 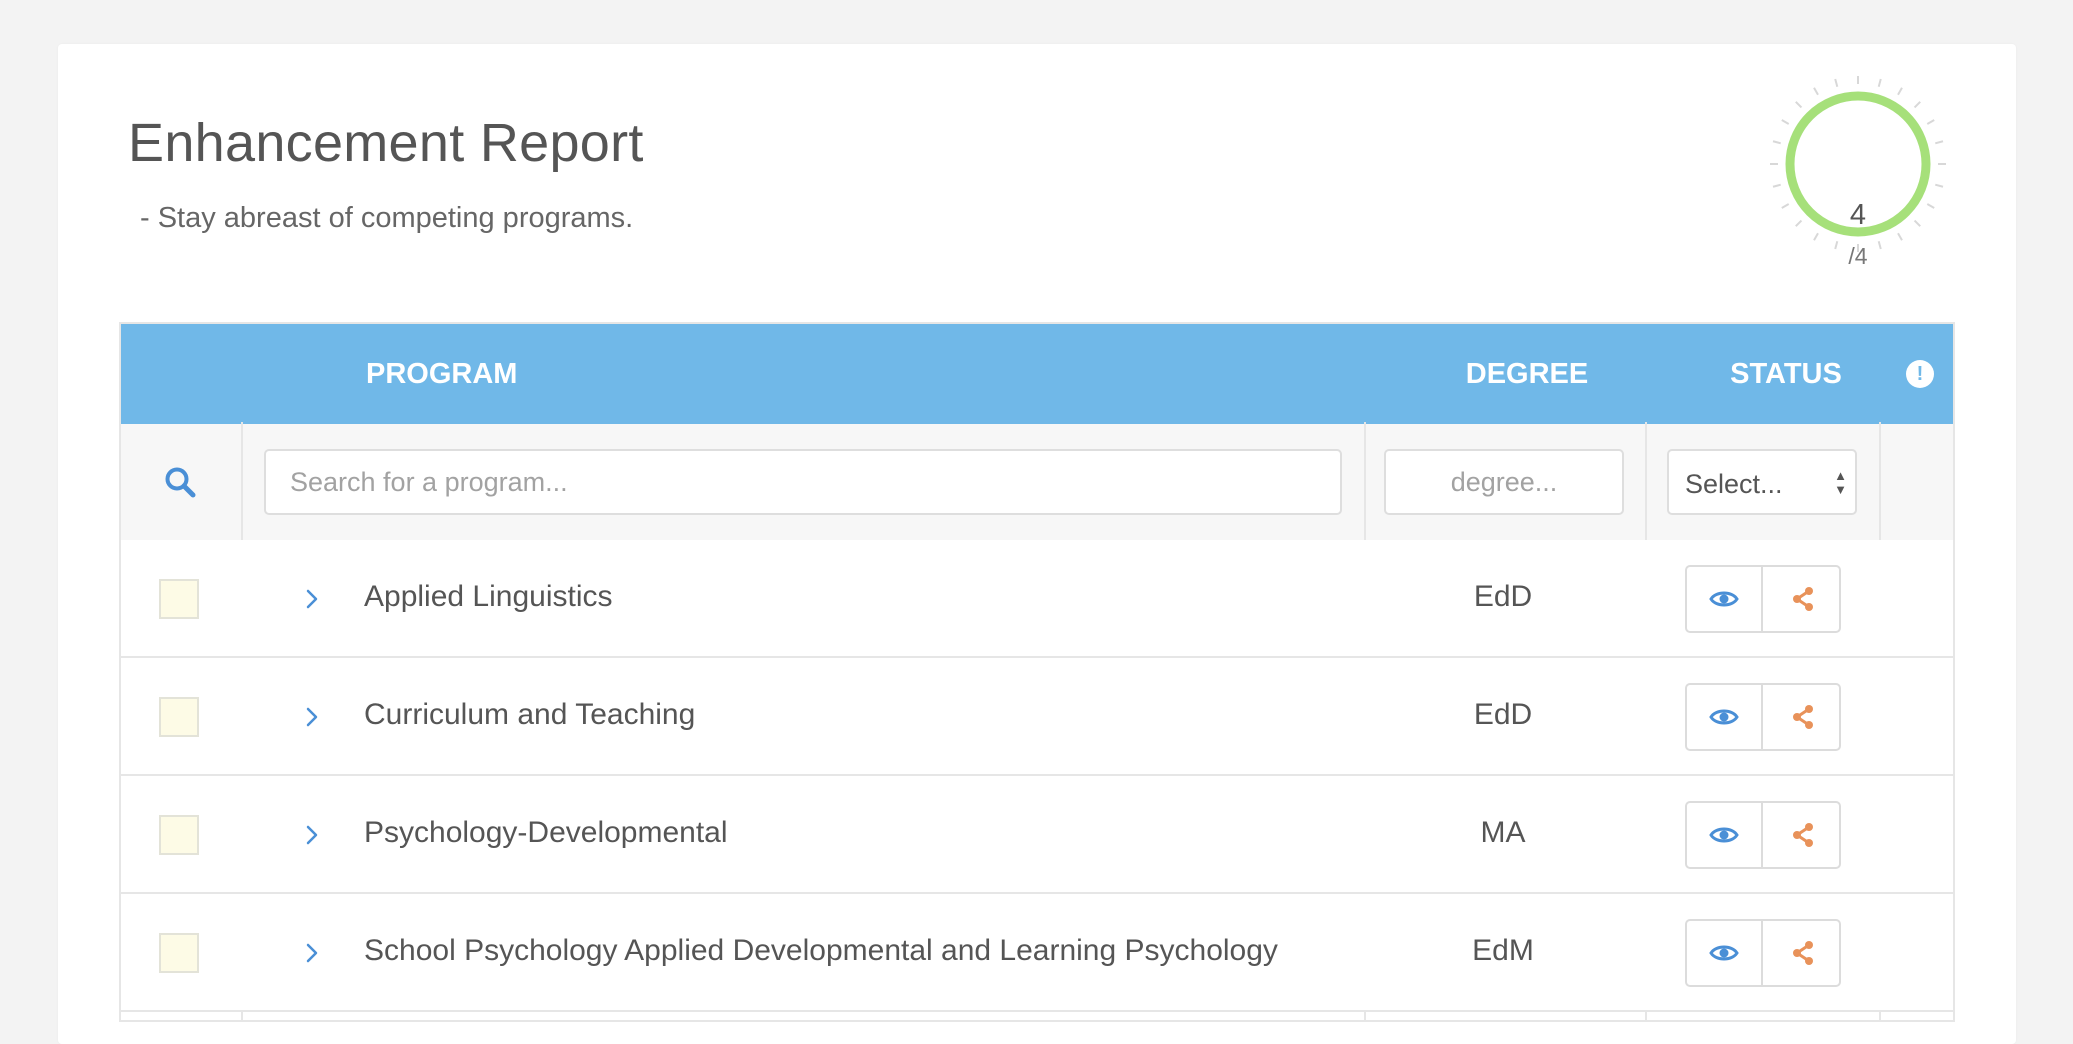 I want to click on search-icon, so click(x=180, y=482).